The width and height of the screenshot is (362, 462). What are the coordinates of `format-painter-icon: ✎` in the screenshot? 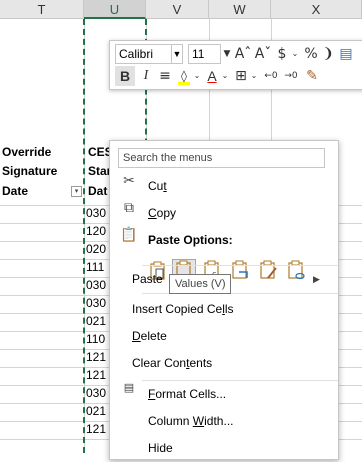 It's located at (312, 76).